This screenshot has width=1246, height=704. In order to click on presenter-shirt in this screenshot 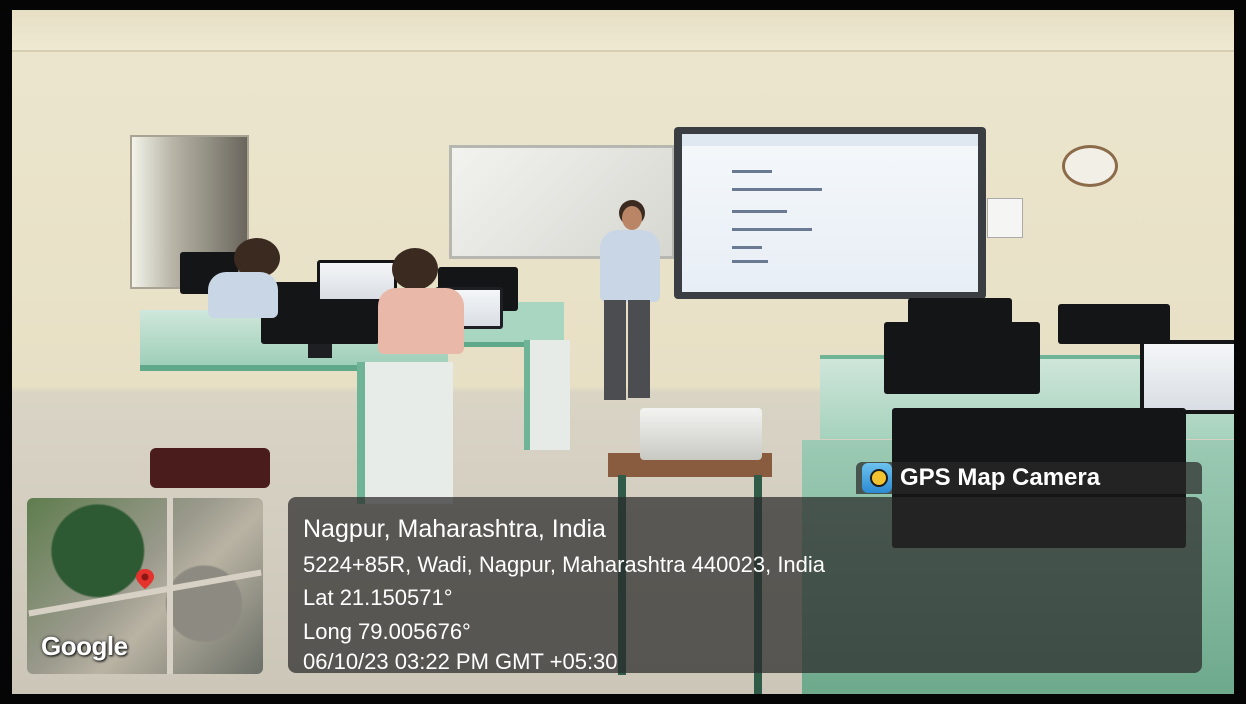, I will do `click(630, 266)`.